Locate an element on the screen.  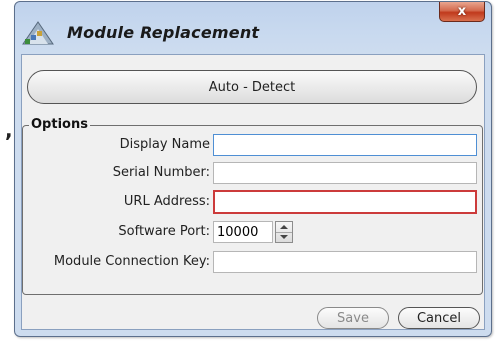
connection-key-label: Module Connection Key: is located at coordinates (131, 261).